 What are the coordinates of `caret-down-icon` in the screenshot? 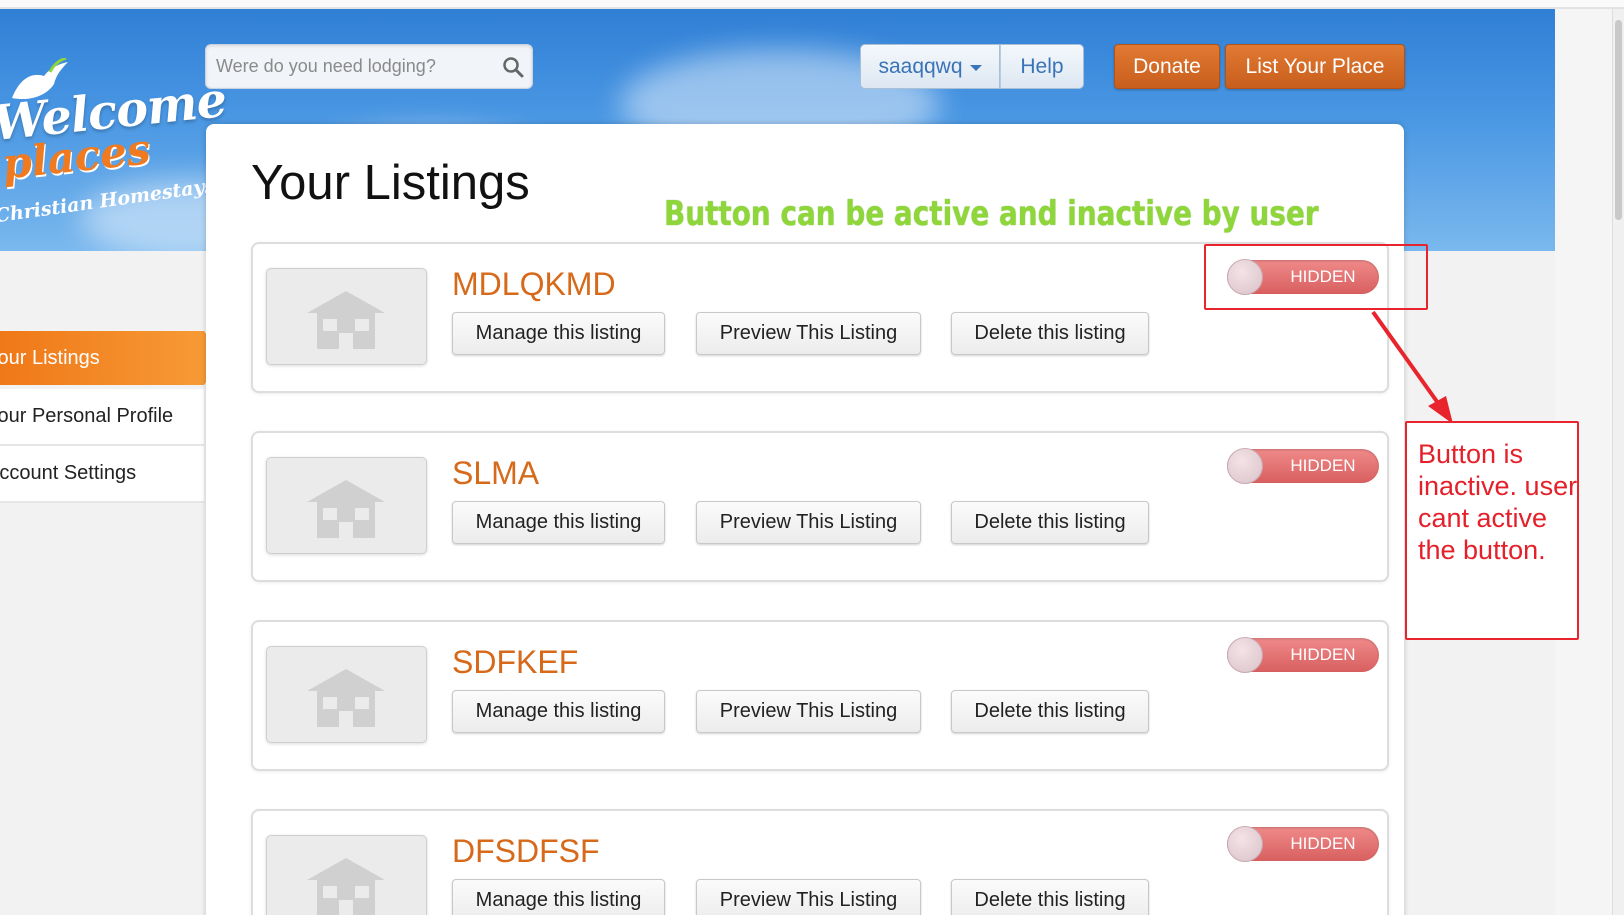 It's located at (975, 67).